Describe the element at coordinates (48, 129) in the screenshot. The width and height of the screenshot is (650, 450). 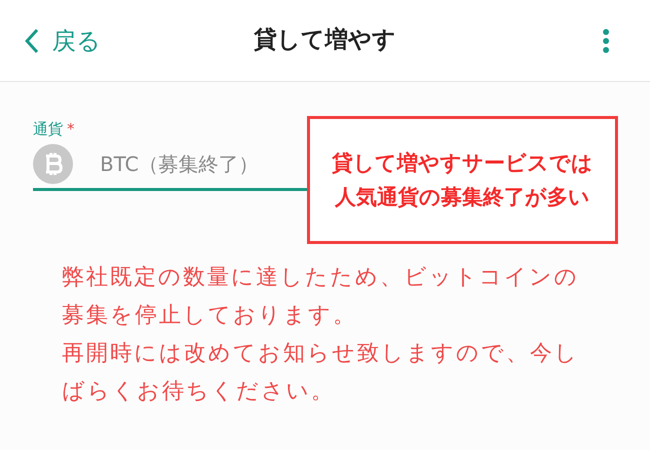
I see `field-label: 通貨` at that location.